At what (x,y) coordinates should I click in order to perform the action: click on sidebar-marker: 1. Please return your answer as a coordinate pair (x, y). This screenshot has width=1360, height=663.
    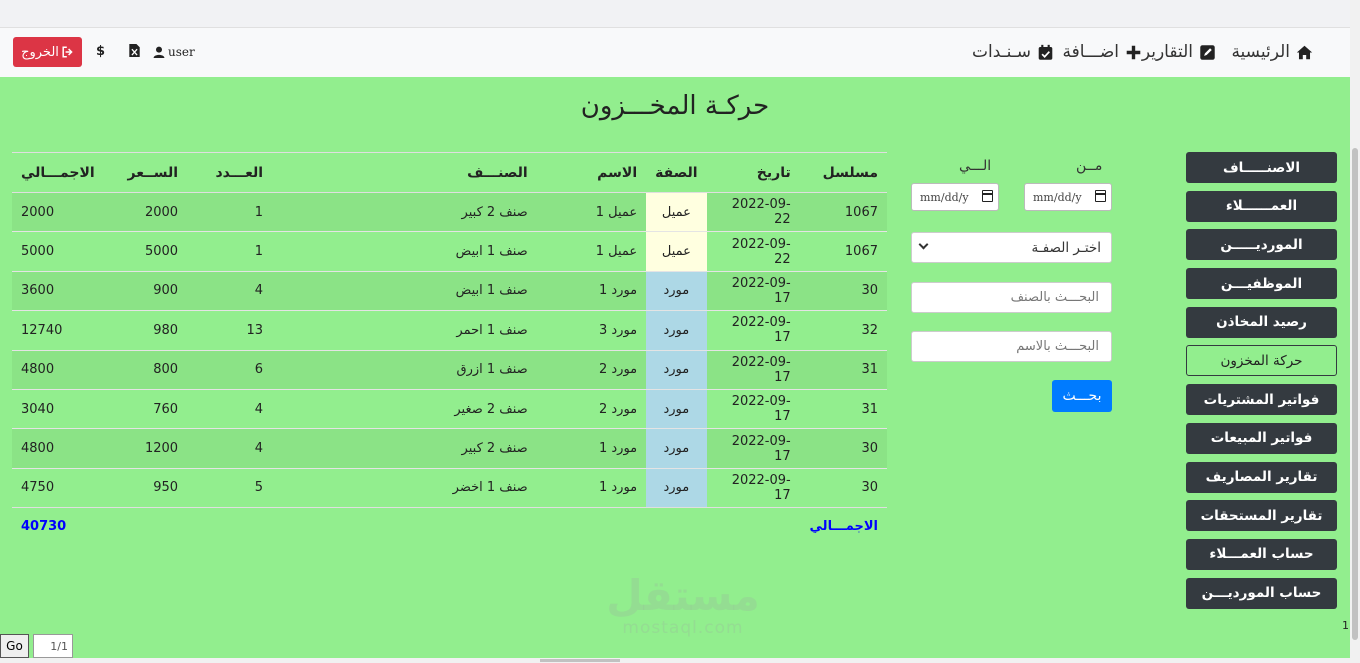
    Looking at the image, I should click on (1345, 625).